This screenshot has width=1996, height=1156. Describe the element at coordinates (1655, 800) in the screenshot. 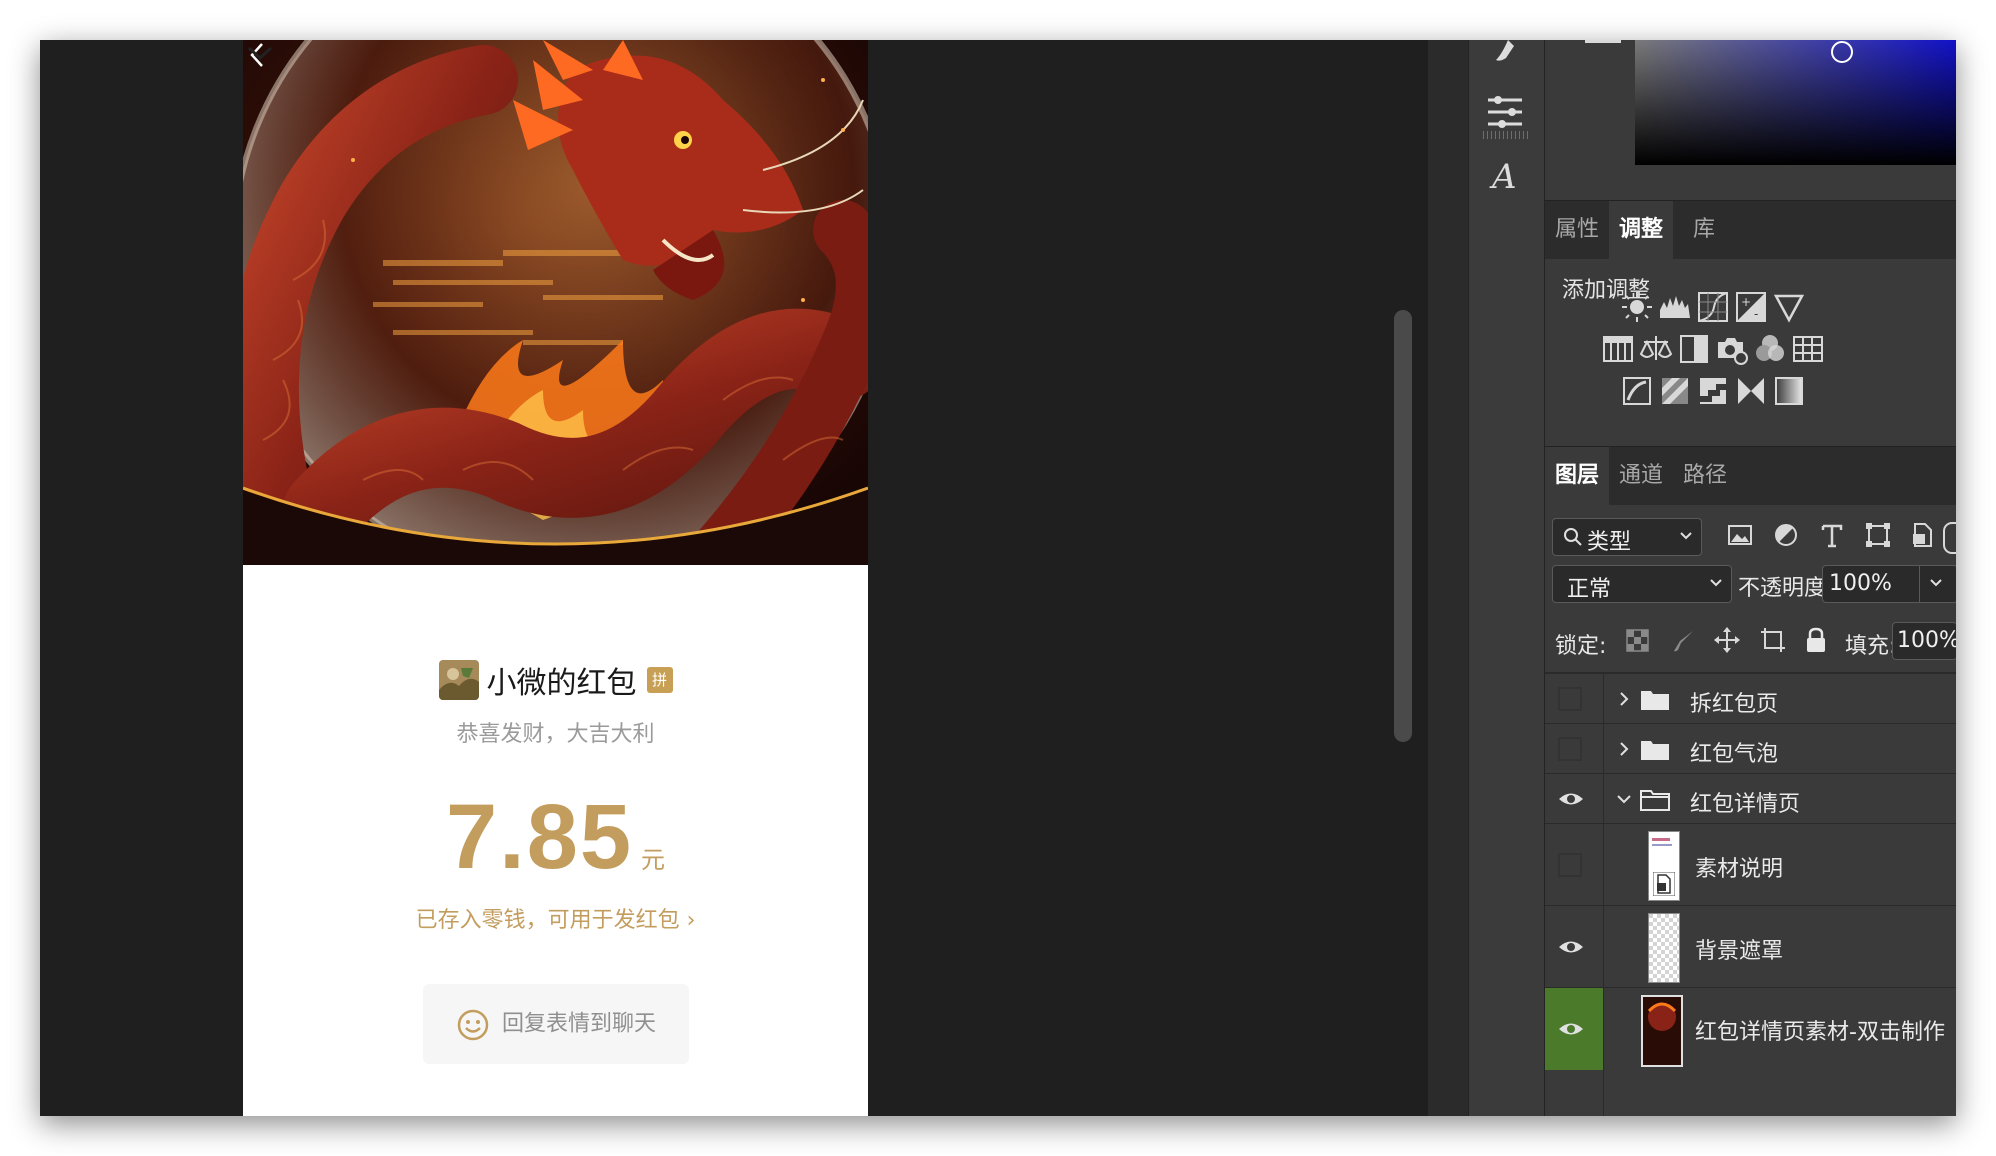

I see `folder-open-icon` at that location.